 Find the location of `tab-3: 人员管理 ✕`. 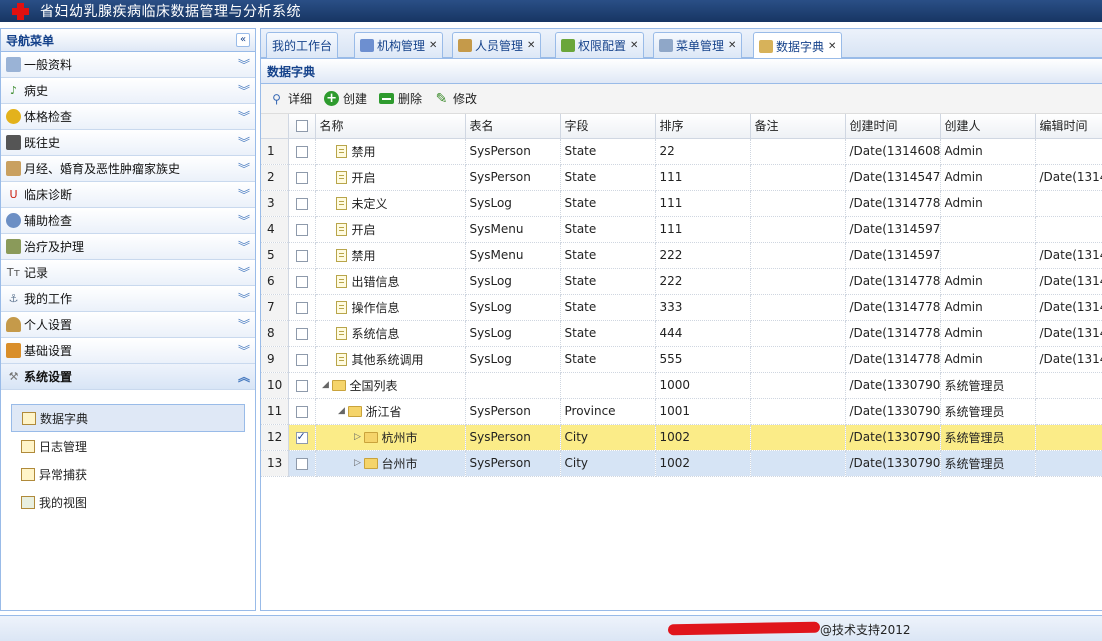

tab-3: 人员管理 ✕ is located at coordinates (497, 45).